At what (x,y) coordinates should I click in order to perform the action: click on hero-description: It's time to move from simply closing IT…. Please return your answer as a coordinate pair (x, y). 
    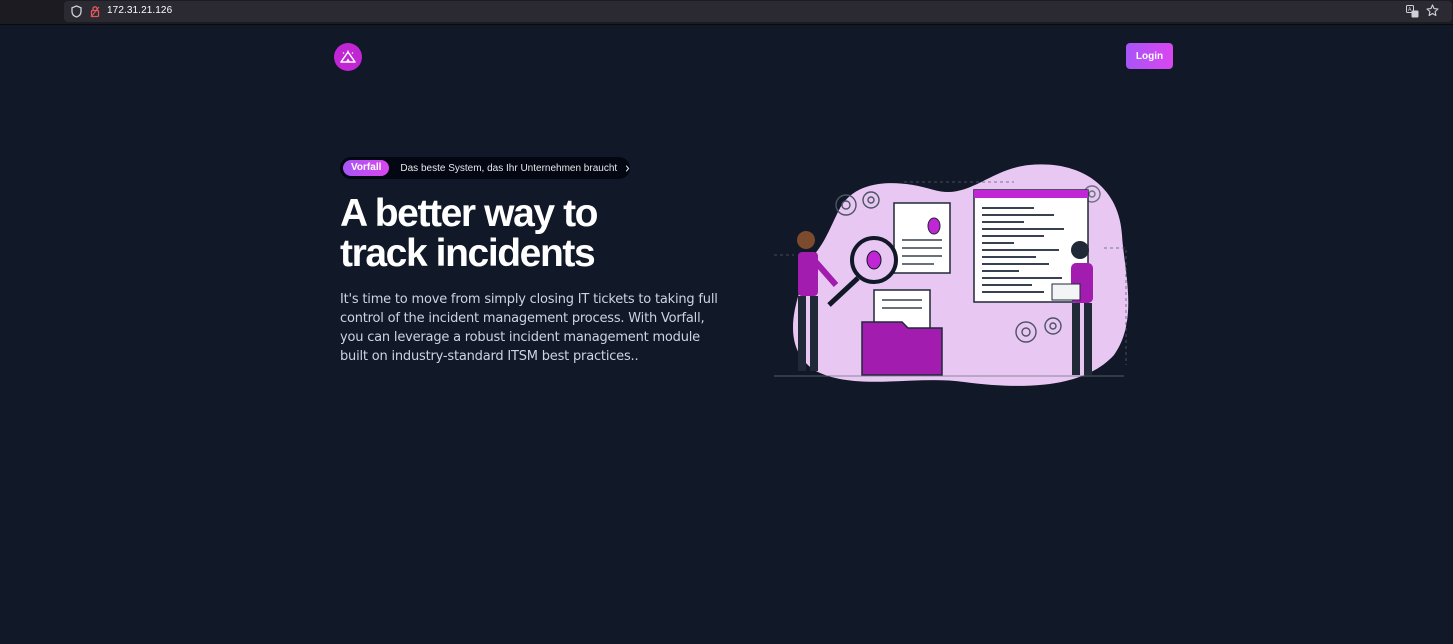
    Looking at the image, I should click on (529, 328).